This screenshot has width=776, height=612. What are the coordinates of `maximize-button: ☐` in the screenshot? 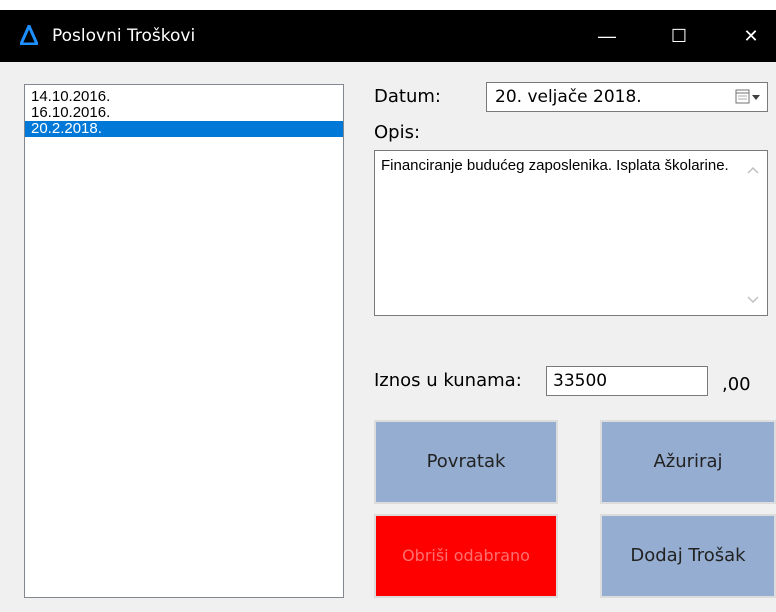 It's located at (679, 36).